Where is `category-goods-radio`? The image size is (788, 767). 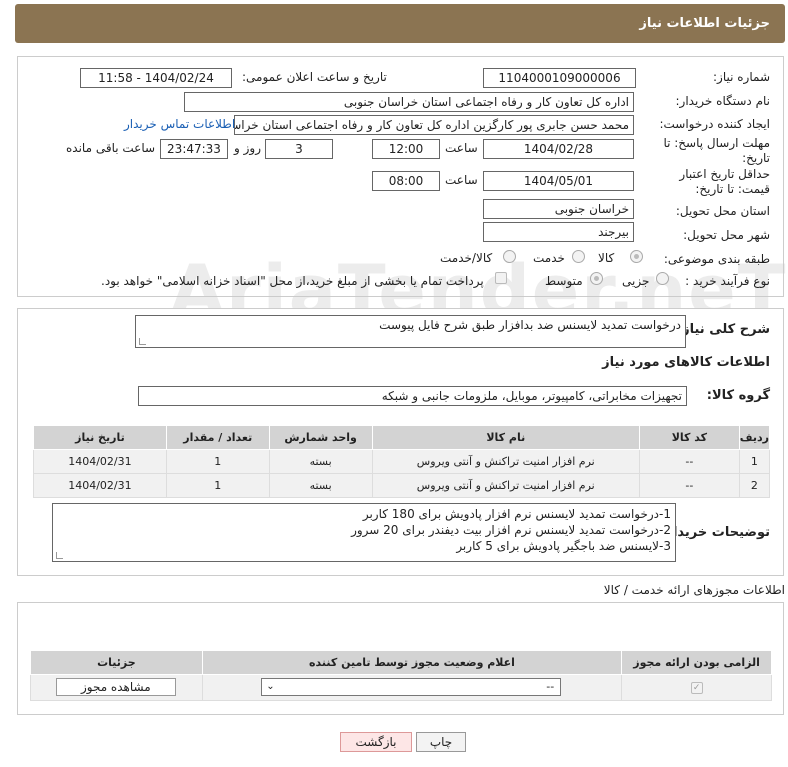
category-goods-radio is located at coordinates (636, 256).